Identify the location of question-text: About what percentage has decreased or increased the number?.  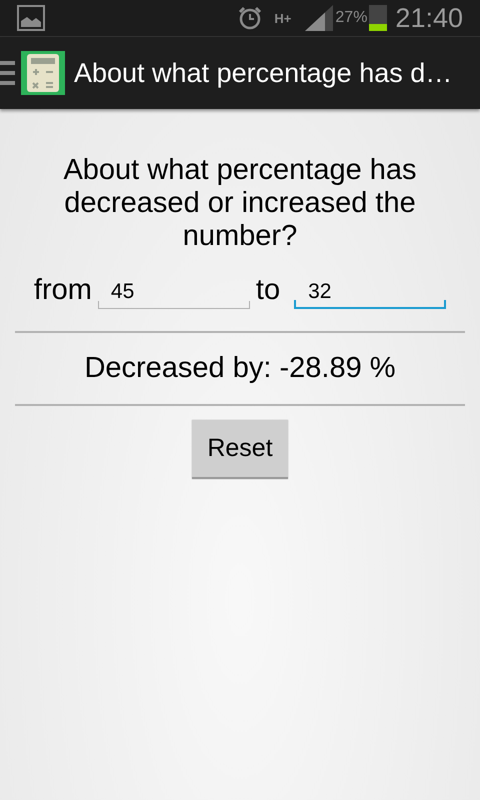
(240, 203).